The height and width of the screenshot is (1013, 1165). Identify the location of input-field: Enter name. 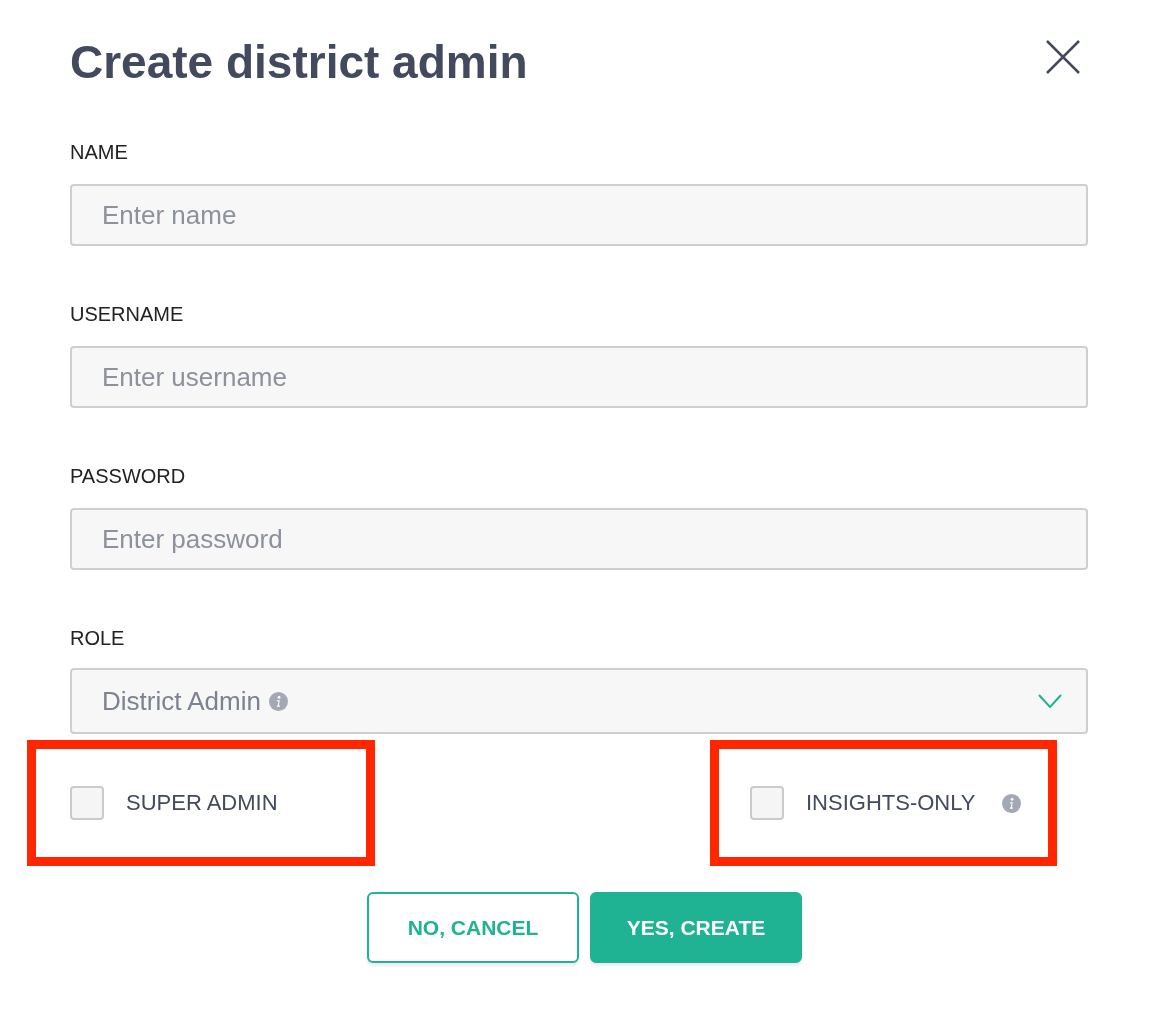
(579, 215).